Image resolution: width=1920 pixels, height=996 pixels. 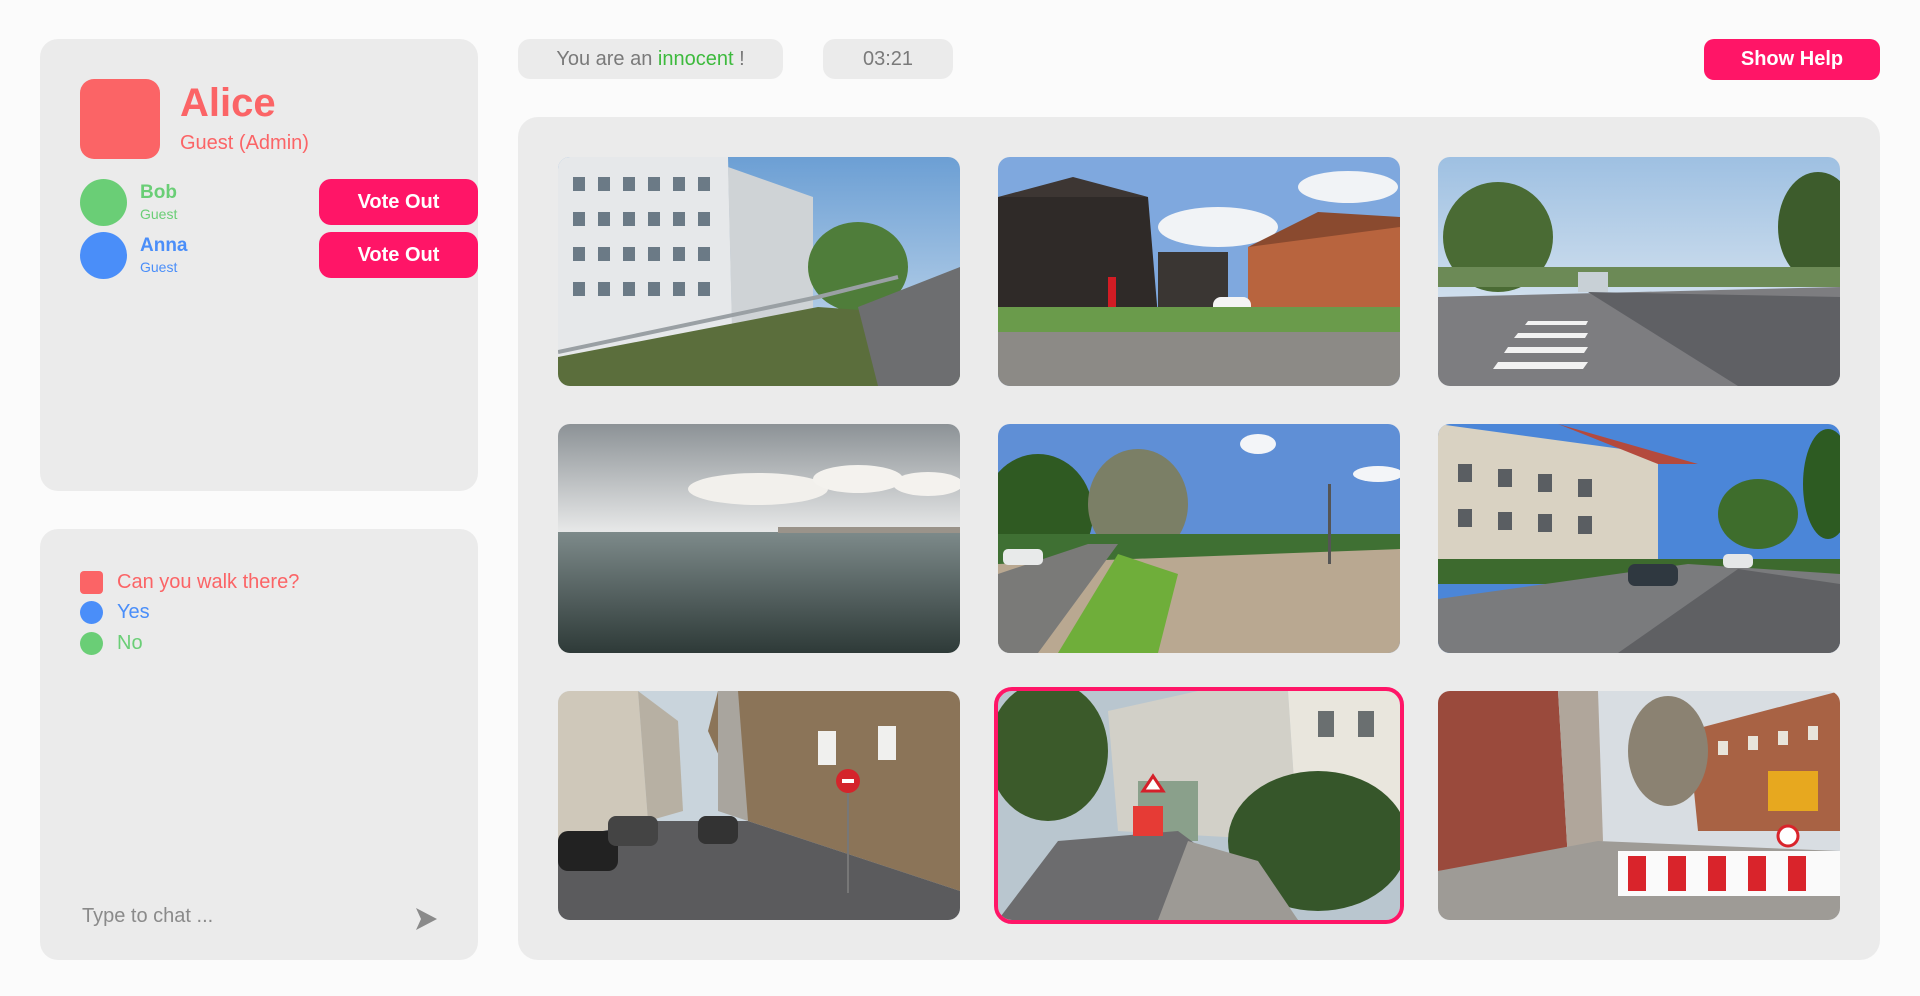 I want to click on player-row-anna: Anna Guest Vote Out, so click(x=279, y=256).